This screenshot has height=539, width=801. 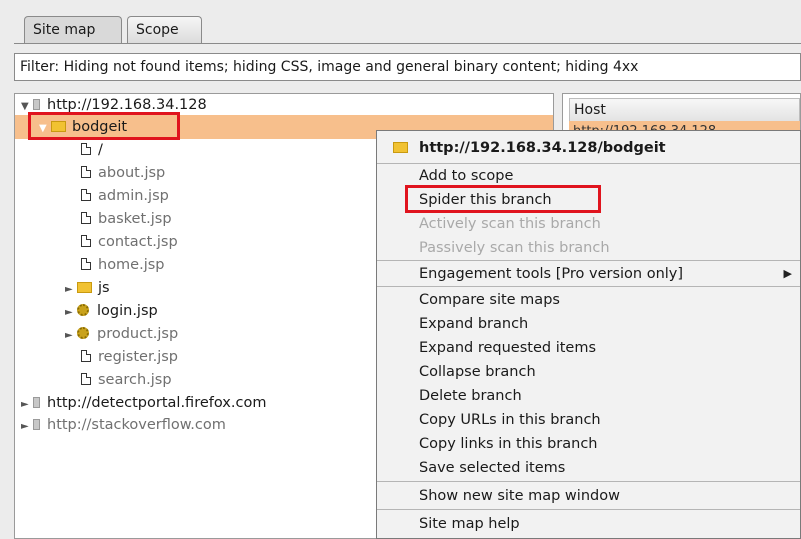 What do you see at coordinates (400, 22) in the screenshot?
I see `tab-bar: Site map Scope` at bounding box center [400, 22].